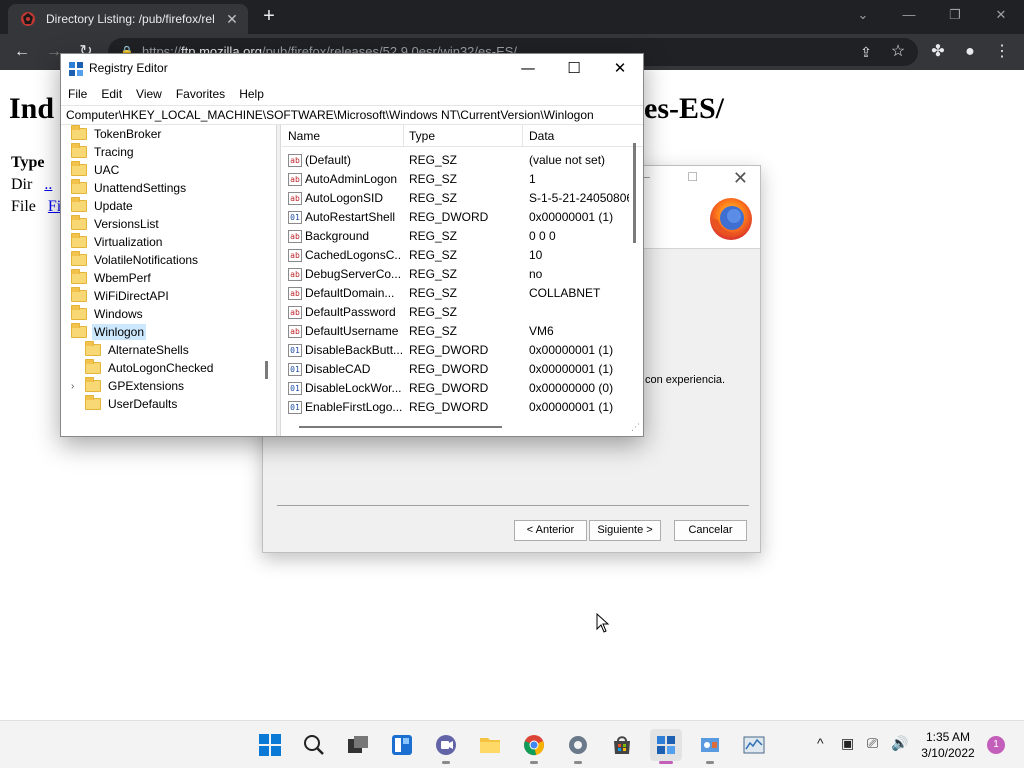  What do you see at coordinates (574, 69) in the screenshot?
I see `regedit-maximize-icon: ☐` at bounding box center [574, 69].